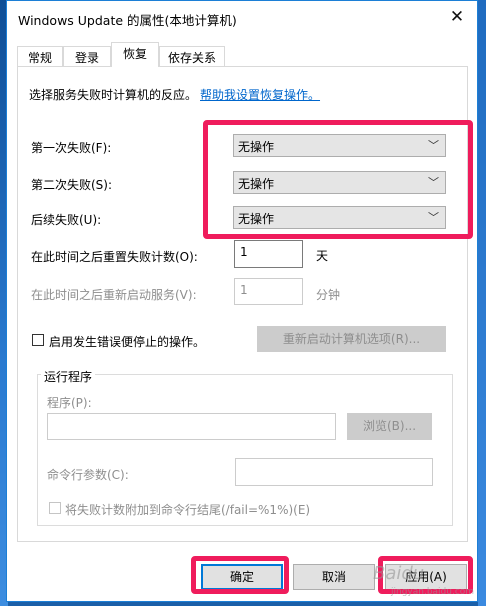 The image size is (486, 606). I want to click on reset-count-value: 1, so click(244, 252).